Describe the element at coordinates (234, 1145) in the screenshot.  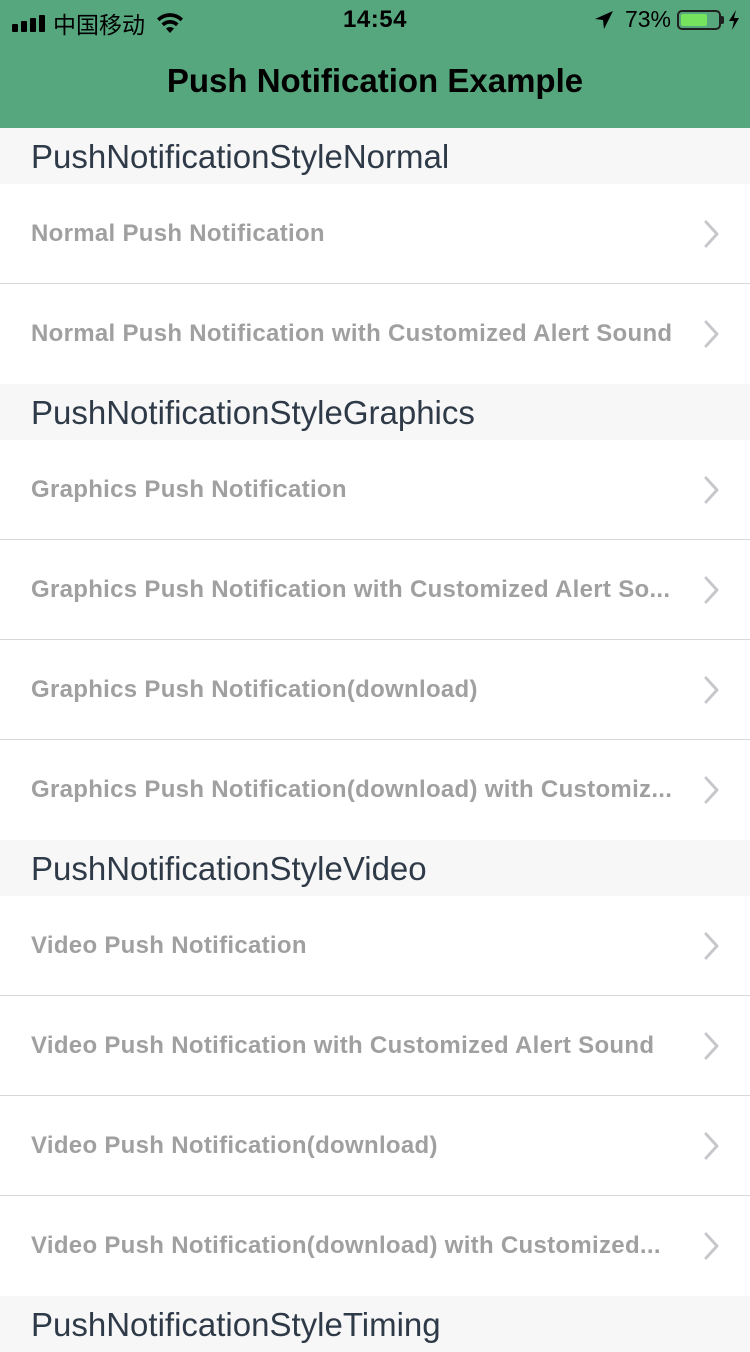
I see `list-item-label: Video Push Notification(download)` at that location.